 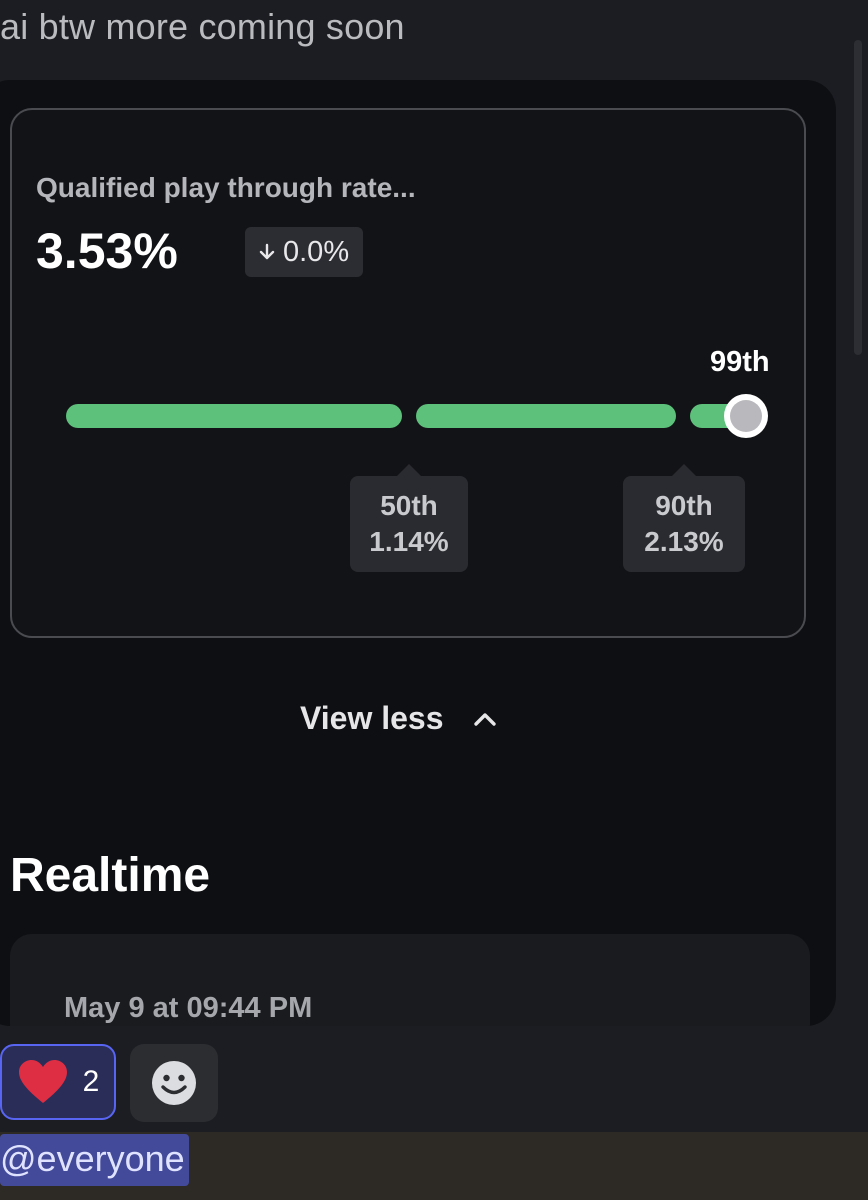 I want to click on current-percentile-label: 99th, so click(x=740, y=362).